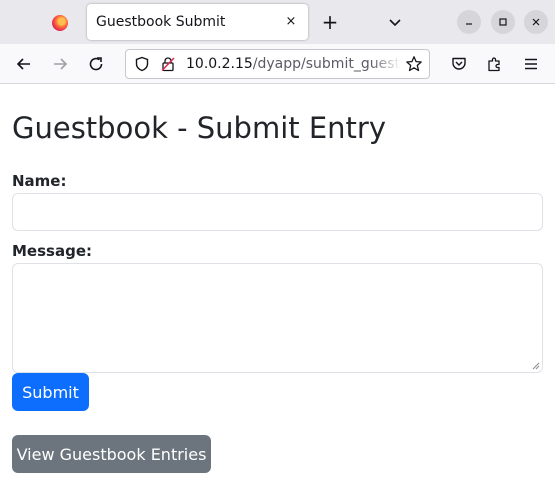 The height and width of the screenshot is (488, 555). I want to click on list-all-tabs-chevron-down-icon, so click(395, 22).